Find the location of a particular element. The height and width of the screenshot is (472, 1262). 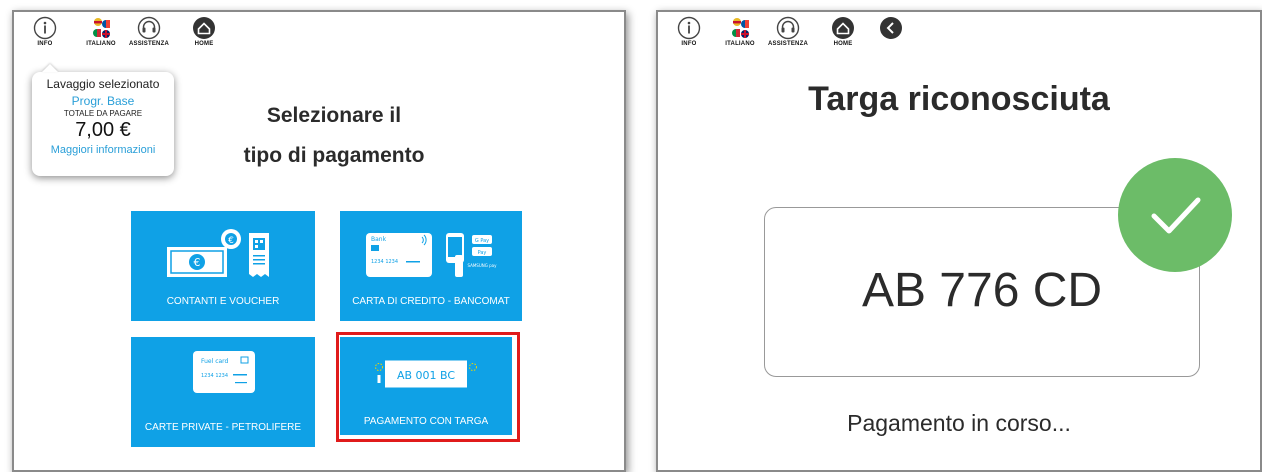

back-button is located at coordinates (891, 28).